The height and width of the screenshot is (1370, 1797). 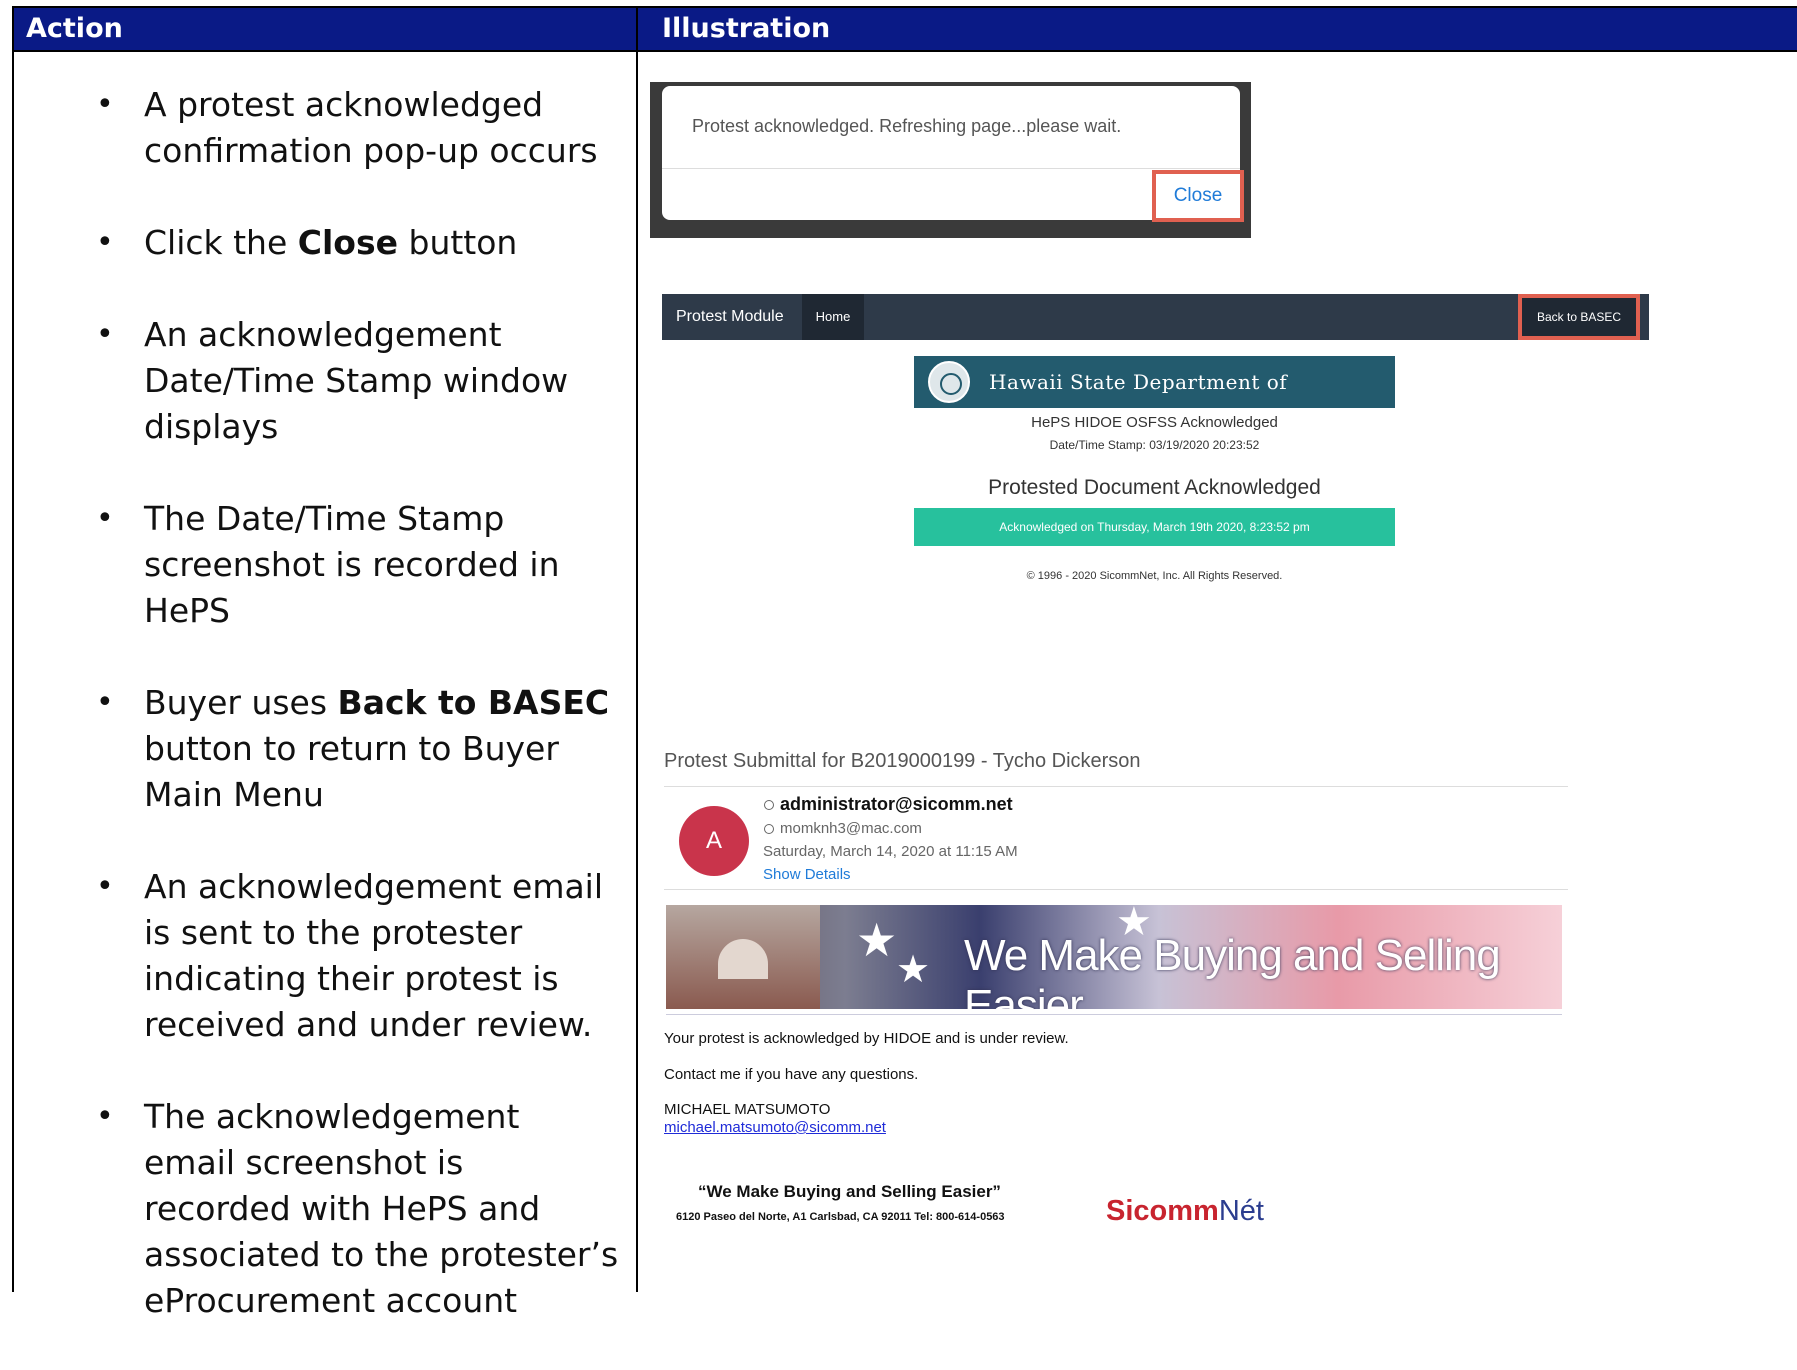 I want to click on avatar: A, so click(x=714, y=841).